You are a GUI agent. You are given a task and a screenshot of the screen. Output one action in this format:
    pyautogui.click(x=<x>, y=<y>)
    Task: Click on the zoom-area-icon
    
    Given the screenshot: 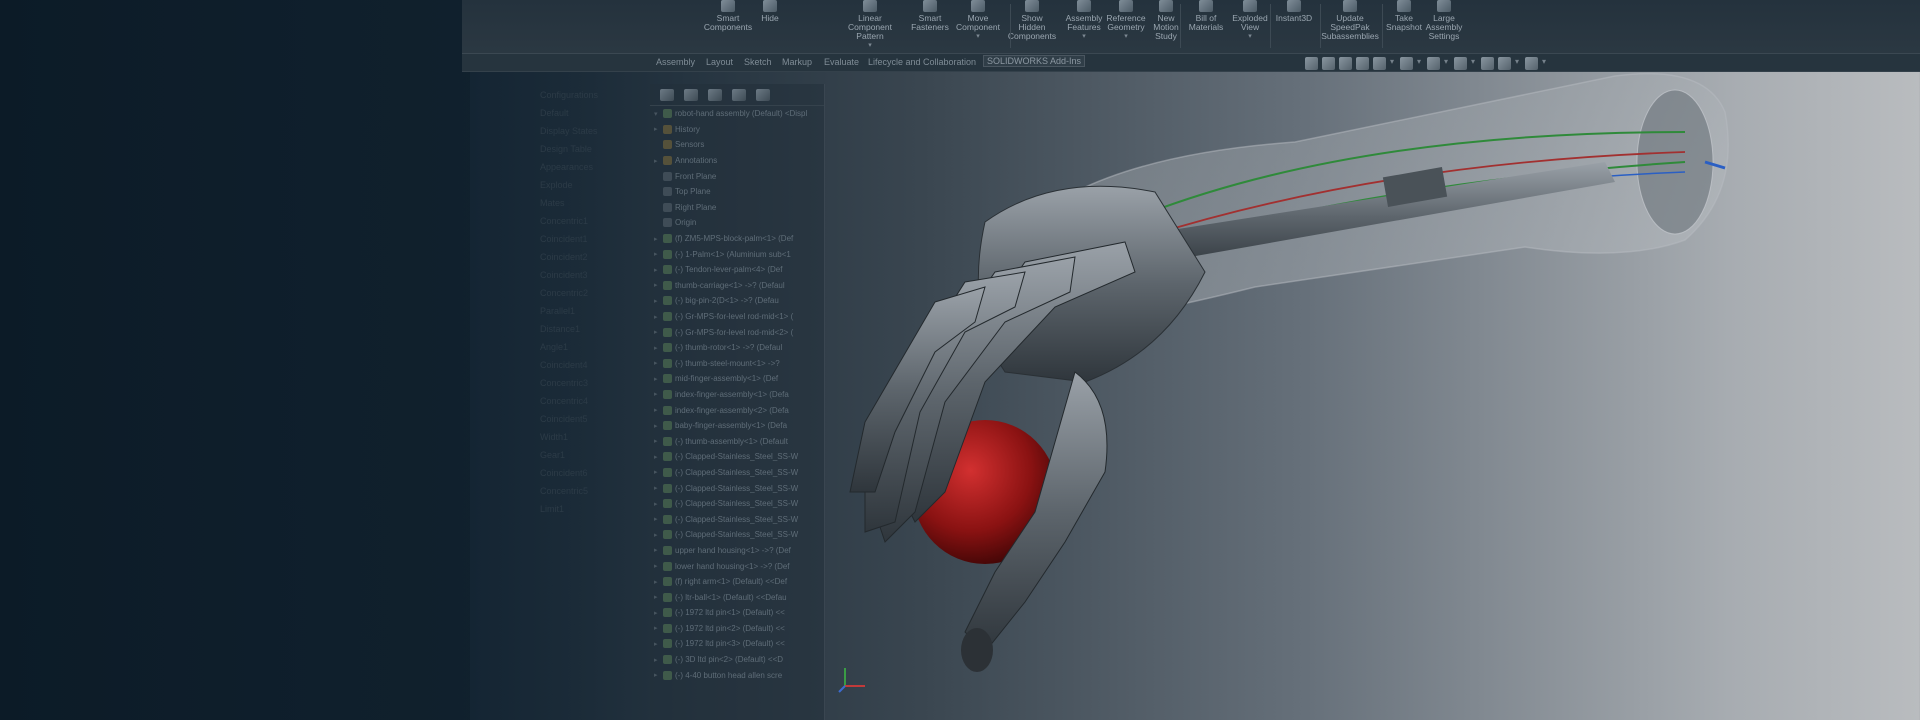 What is the action you would take?
    pyautogui.click(x=1328, y=63)
    